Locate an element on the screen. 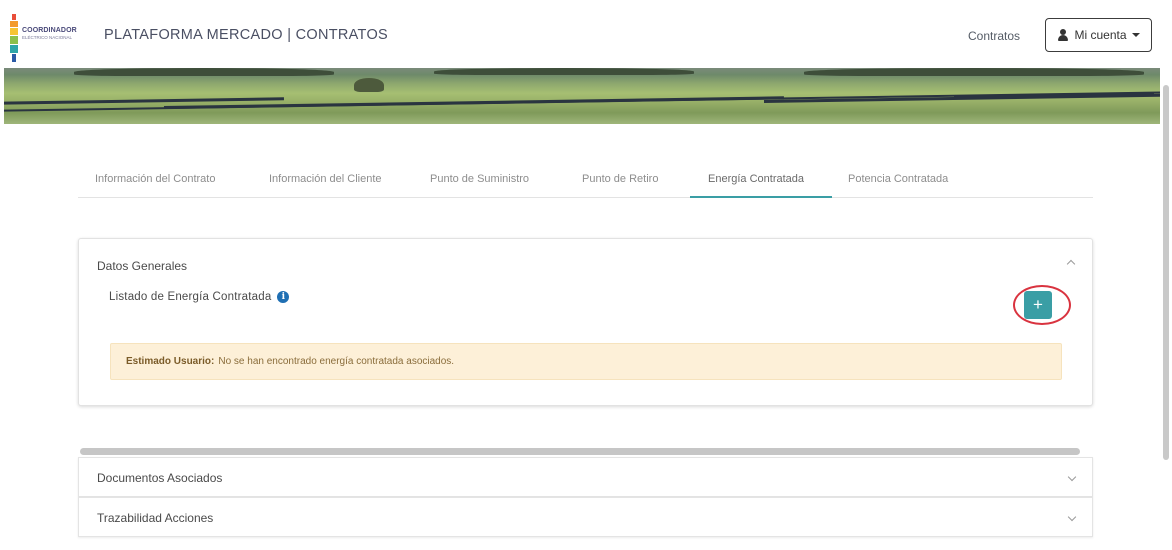  account-label: Mi cuenta is located at coordinates (1100, 35).